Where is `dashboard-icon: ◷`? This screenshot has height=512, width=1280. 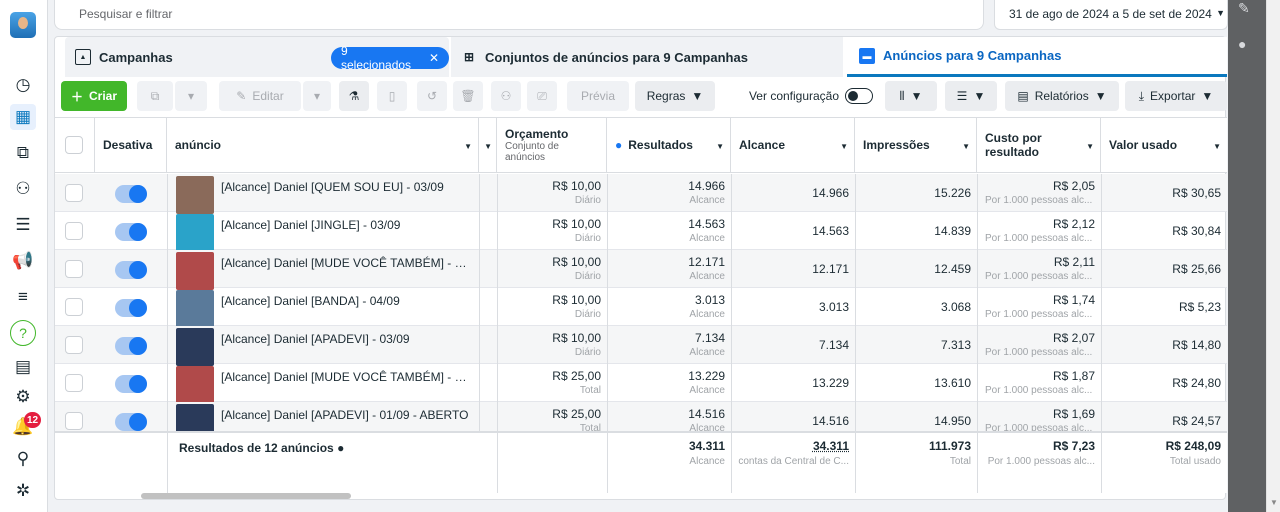 dashboard-icon: ◷ is located at coordinates (23, 85).